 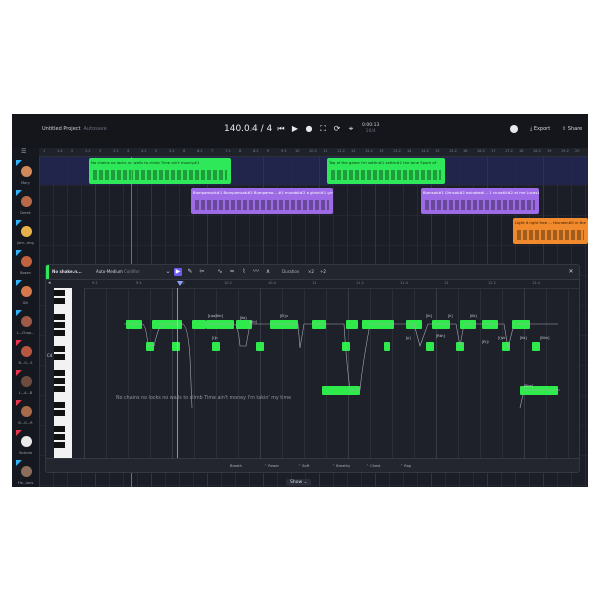 I want to click on loop-icon: ⟳, so click(x=337, y=129).